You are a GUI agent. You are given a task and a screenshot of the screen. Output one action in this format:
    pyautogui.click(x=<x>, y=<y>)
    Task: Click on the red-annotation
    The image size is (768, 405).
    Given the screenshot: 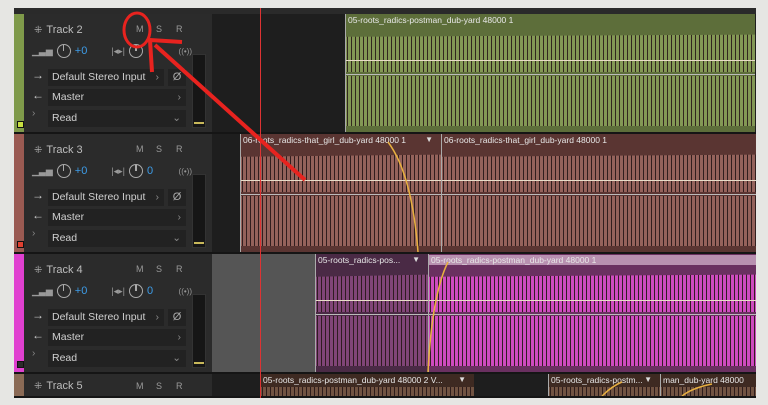 What is the action you would take?
    pyautogui.click(x=214, y=96)
    